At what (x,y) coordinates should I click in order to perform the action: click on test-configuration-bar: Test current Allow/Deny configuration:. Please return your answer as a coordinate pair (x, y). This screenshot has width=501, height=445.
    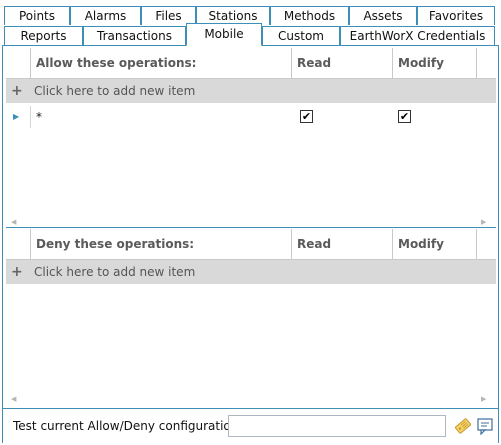
    Looking at the image, I should click on (250, 425).